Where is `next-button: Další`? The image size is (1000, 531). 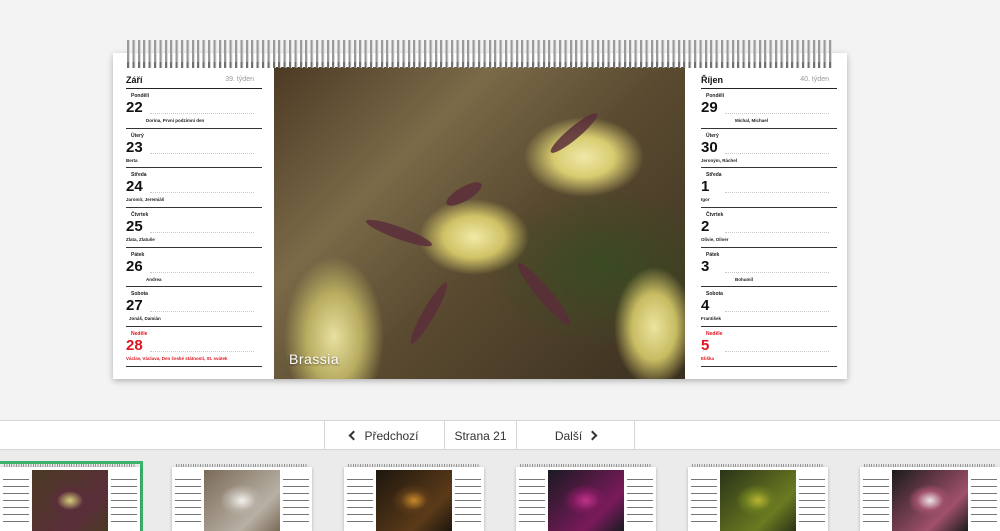 next-button: Další is located at coordinates (576, 435).